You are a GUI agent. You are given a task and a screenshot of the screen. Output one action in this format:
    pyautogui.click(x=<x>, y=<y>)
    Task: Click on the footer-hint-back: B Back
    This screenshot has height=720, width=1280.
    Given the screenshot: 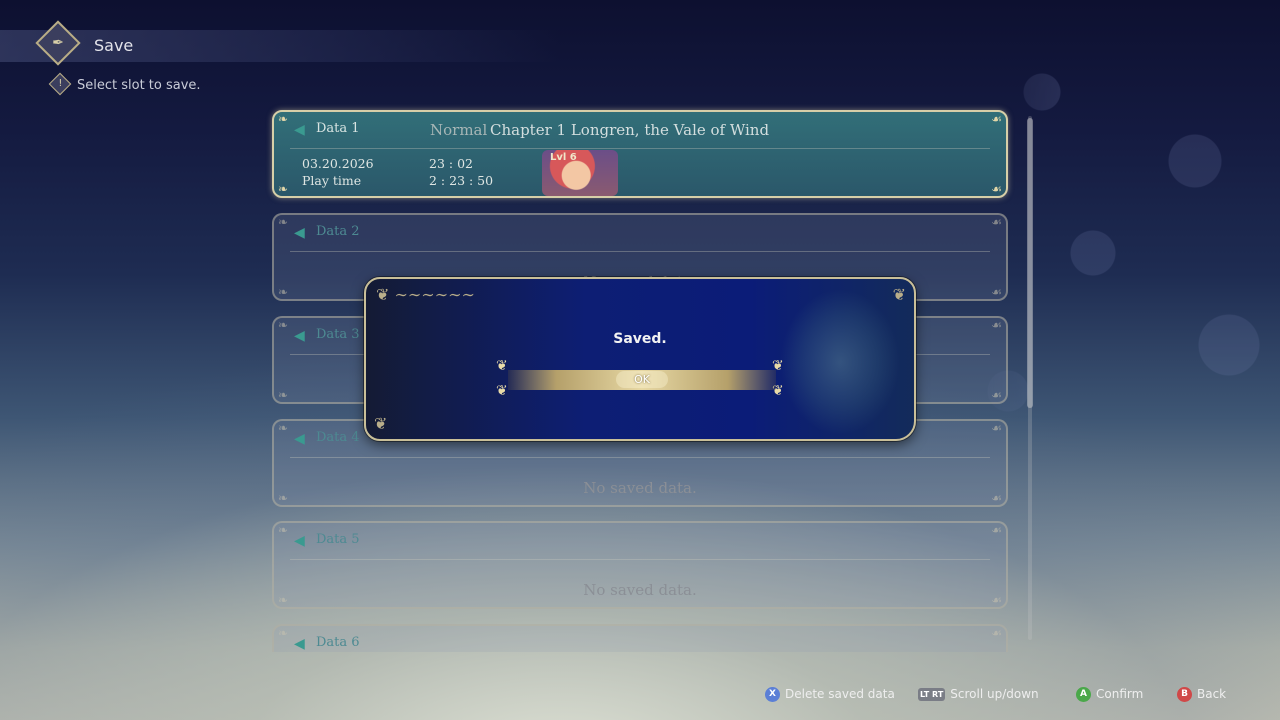 What is the action you would take?
    pyautogui.click(x=1201, y=694)
    